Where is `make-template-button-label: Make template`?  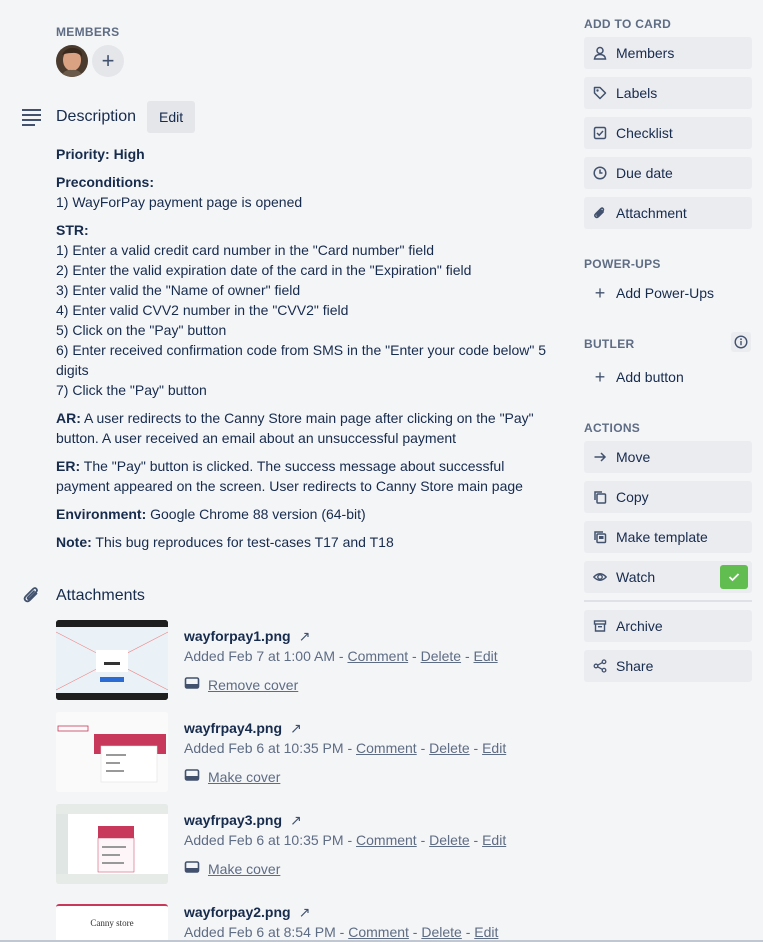 make-template-button-label: Make template is located at coordinates (662, 537).